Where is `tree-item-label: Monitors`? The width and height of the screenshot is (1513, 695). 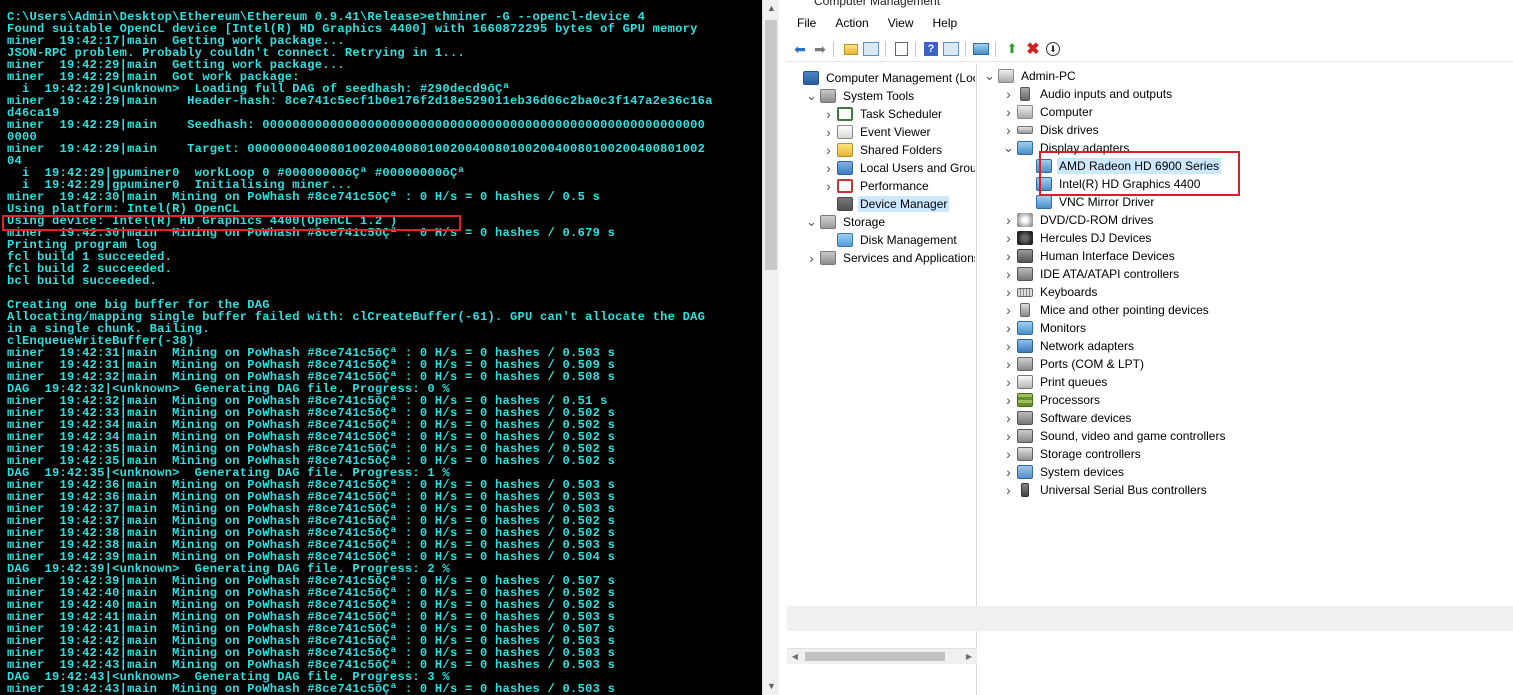 tree-item-label: Monitors is located at coordinates (1063, 328).